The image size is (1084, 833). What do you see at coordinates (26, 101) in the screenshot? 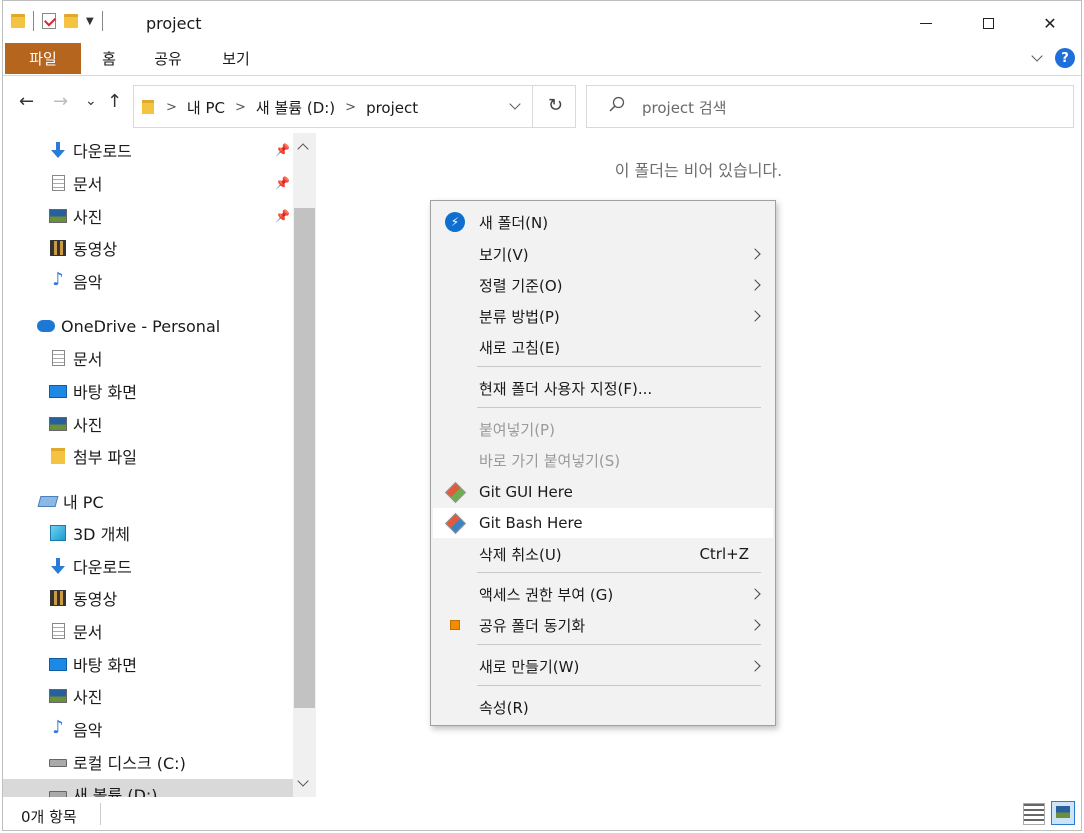
I see `back-button: ←` at bounding box center [26, 101].